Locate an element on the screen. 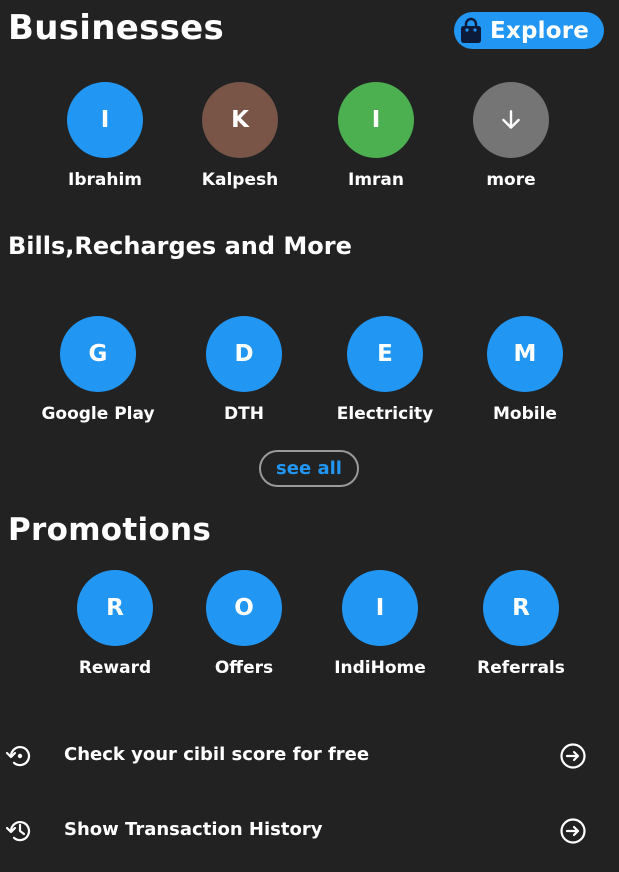 The image size is (619, 872). arrow-down-icon is located at coordinates (511, 119).